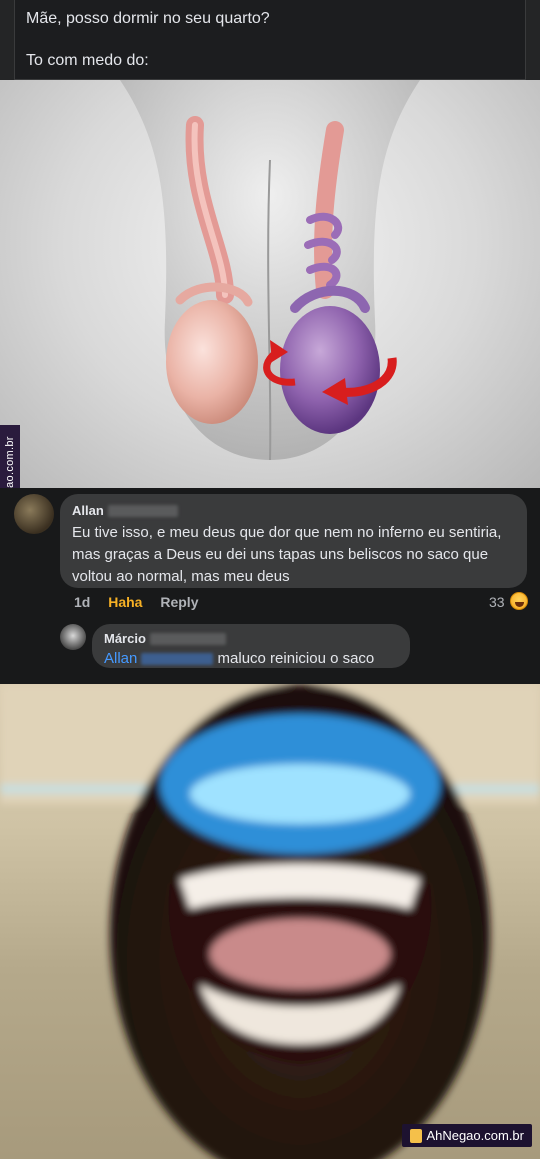  I want to click on laughing-emoji-icon, so click(519, 601).